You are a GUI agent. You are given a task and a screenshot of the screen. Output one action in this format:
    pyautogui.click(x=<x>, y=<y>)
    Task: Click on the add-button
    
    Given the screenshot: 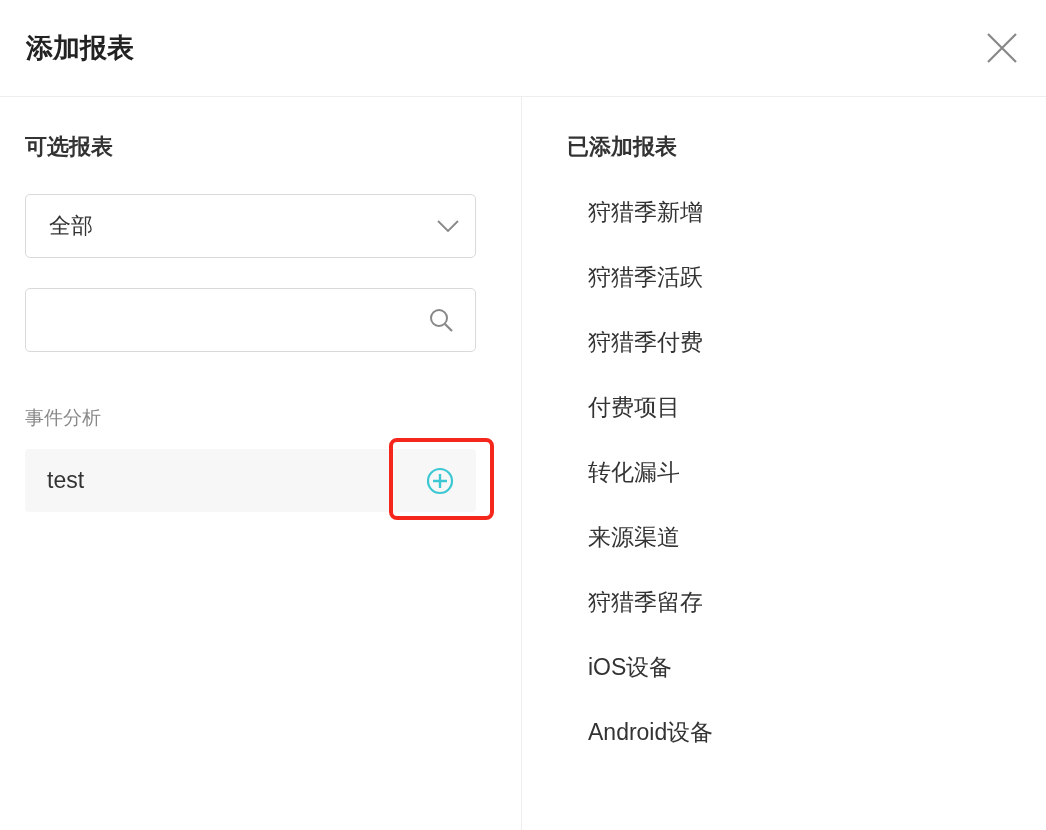 What is the action you would take?
    pyautogui.click(x=440, y=480)
    